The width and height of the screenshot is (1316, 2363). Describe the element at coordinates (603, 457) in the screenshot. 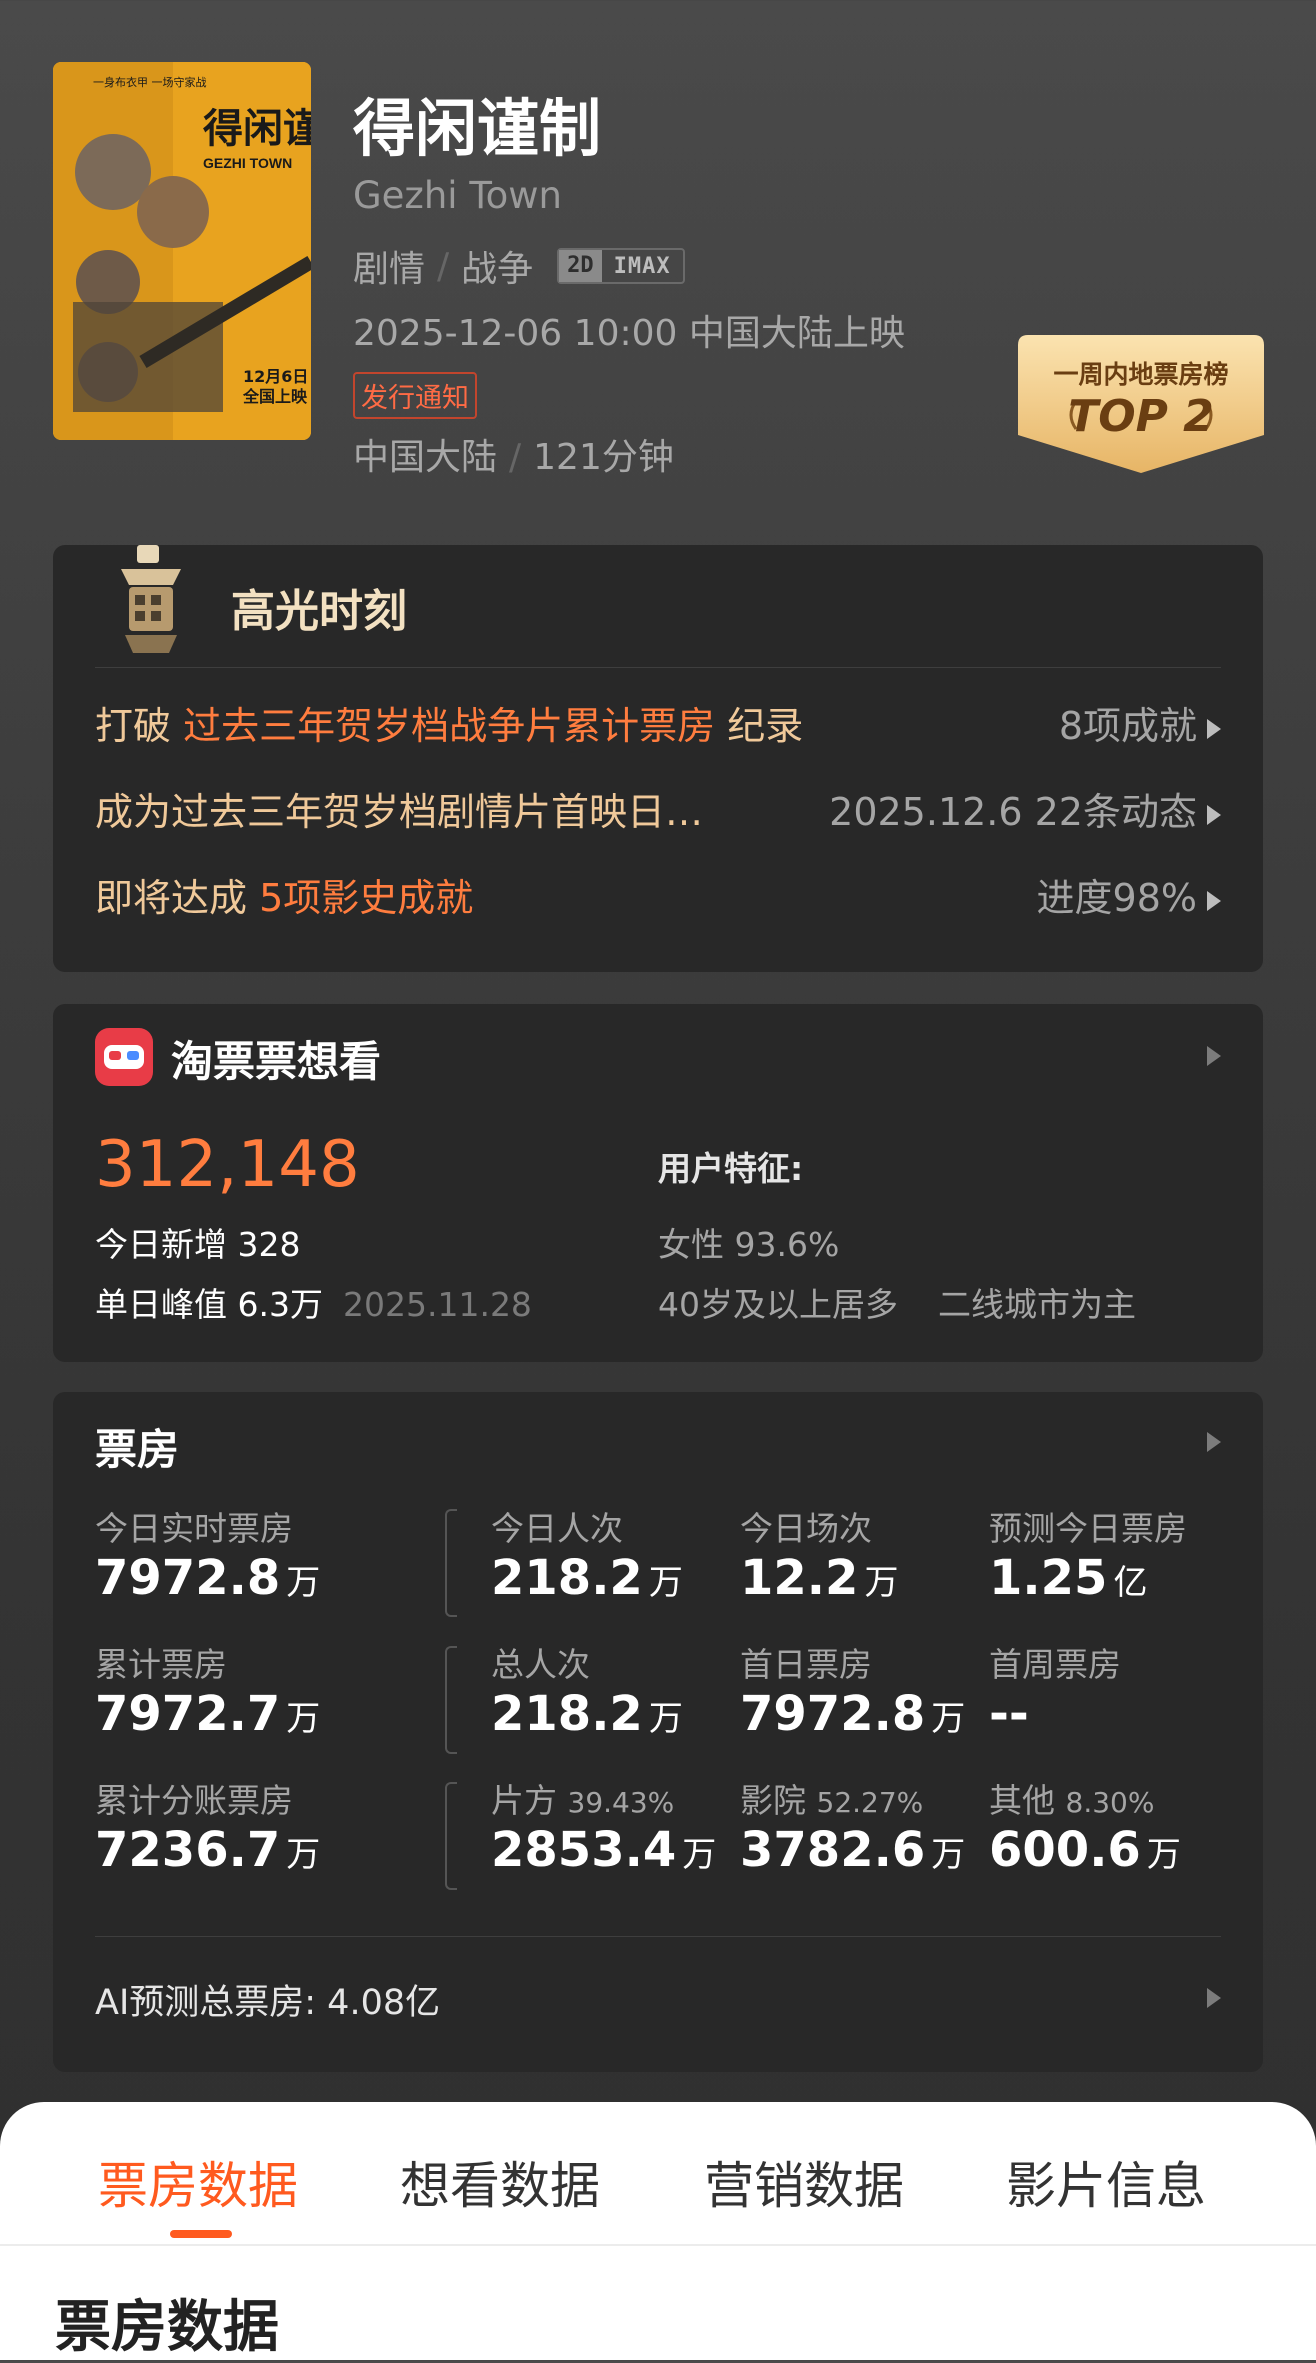

I see `duration: 121分钟` at that location.